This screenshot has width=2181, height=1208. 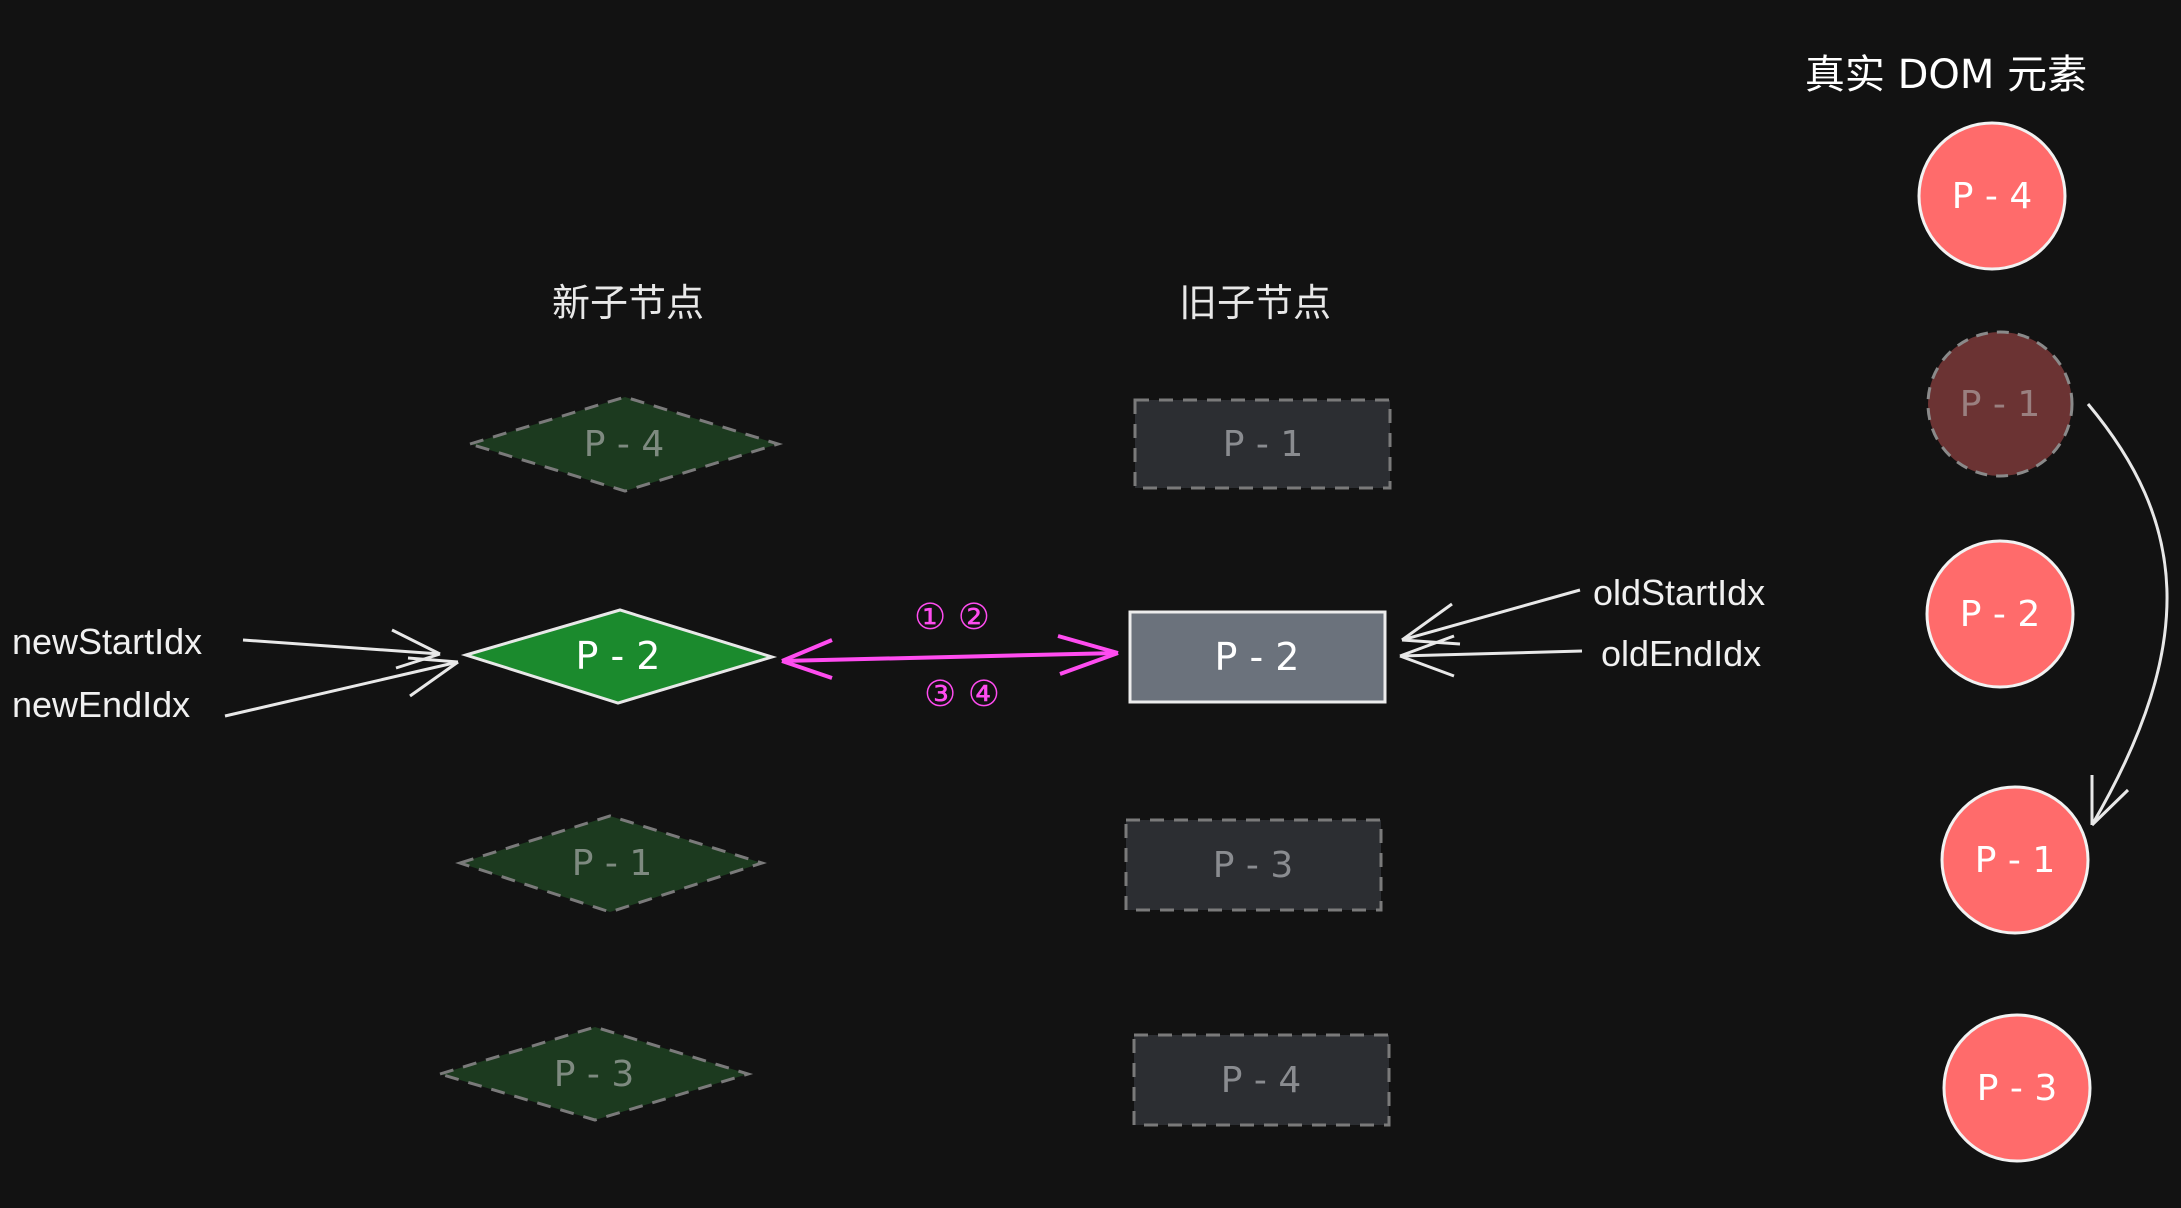 I want to click on dom-node-2: P - 1, so click(x=2000, y=404).